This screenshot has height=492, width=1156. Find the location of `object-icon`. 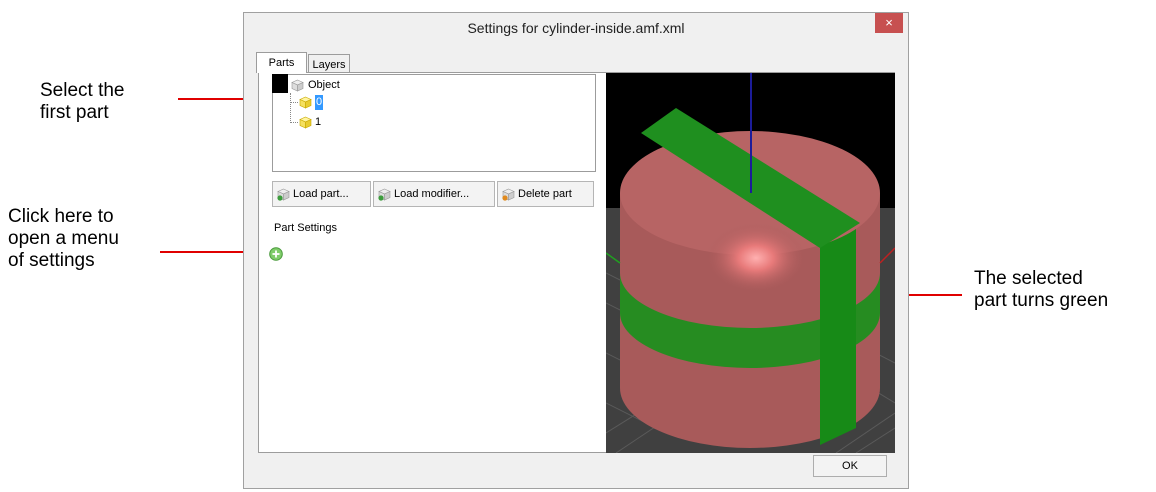

object-icon is located at coordinates (297, 85).